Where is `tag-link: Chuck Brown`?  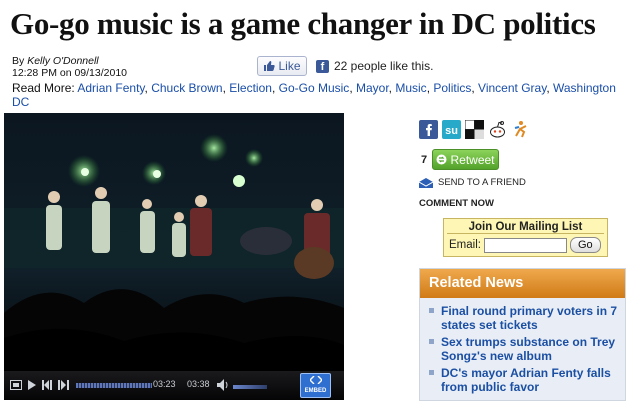
tag-link: Chuck Brown is located at coordinates (186, 88).